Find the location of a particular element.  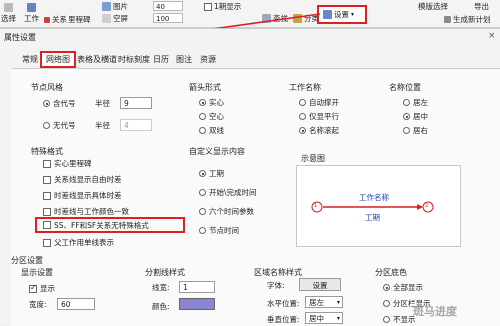

display-settings-title: 显示设置 is located at coordinates (37, 272).